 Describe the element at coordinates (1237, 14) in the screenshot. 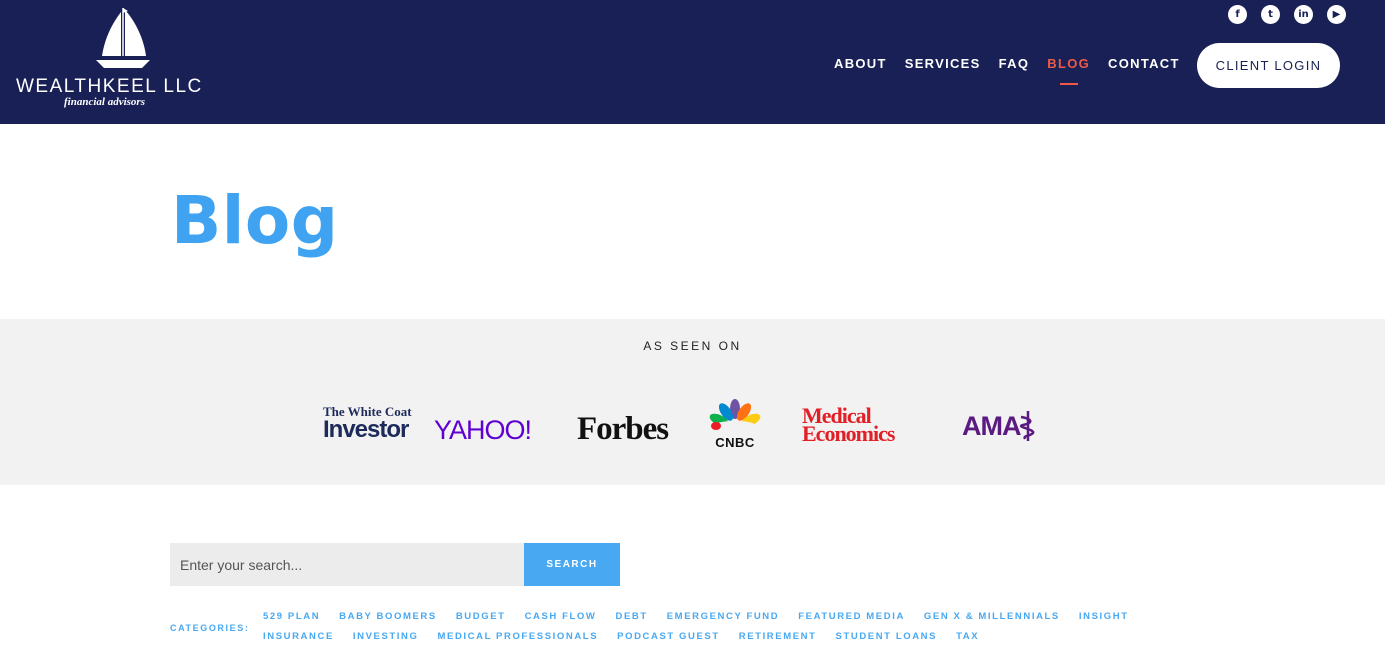

I see `facebook-icon: f` at that location.